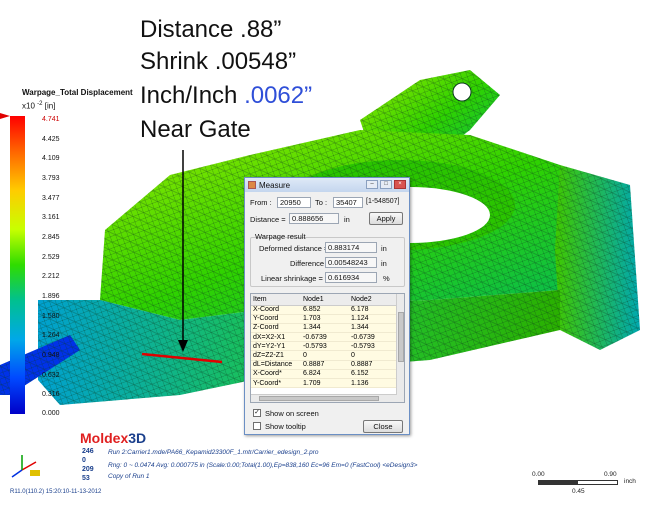 This screenshot has width=660, height=510. Describe the element at coordinates (386, 184) in the screenshot. I see `maximize-button: □` at that location.